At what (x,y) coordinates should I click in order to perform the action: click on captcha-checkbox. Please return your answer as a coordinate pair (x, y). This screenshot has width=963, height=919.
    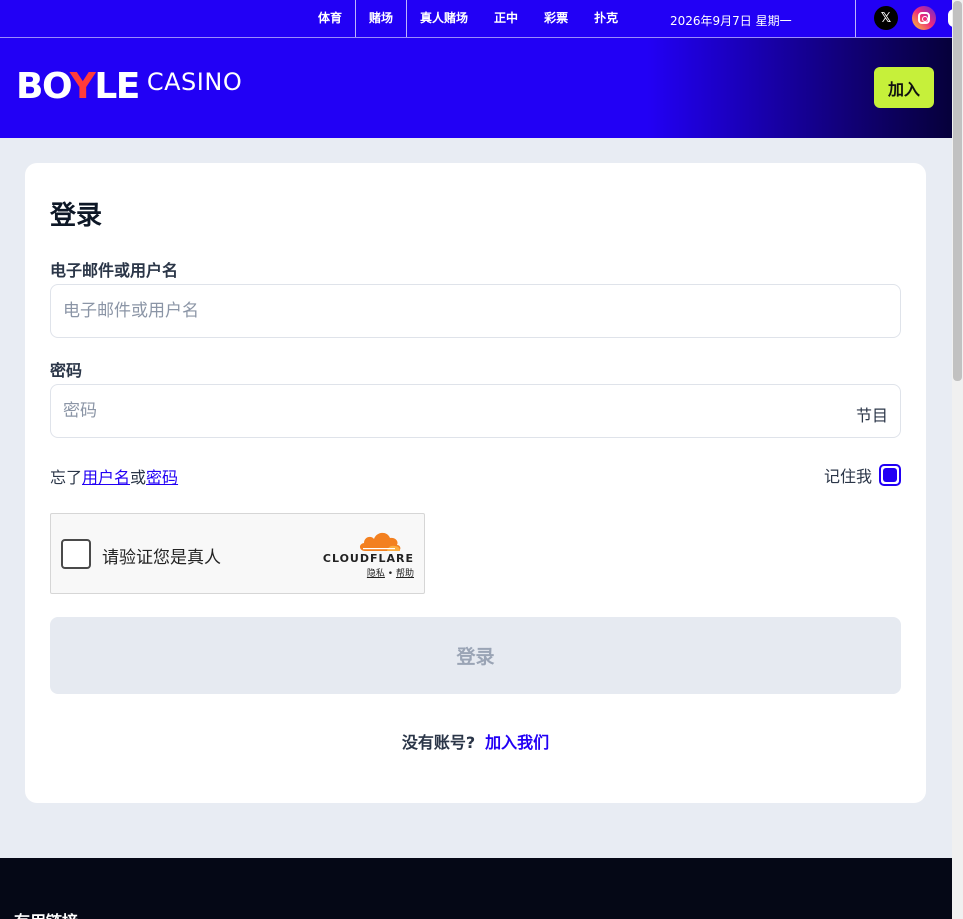
    Looking at the image, I should click on (76, 554).